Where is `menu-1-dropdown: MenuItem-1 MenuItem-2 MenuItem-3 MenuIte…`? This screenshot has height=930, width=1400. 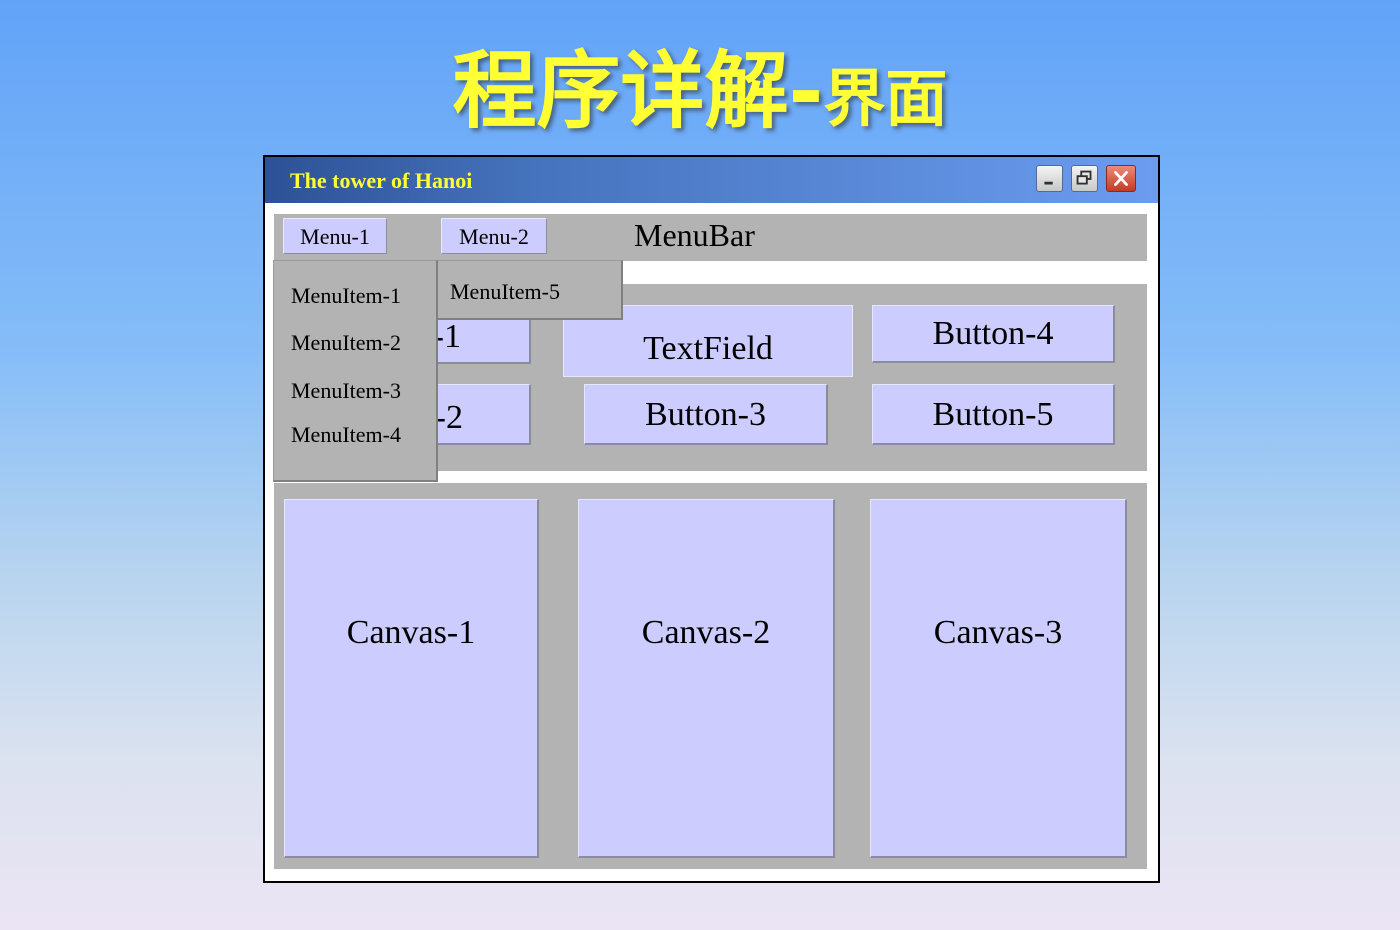 menu-1-dropdown: MenuItem-1 MenuItem-2 MenuItem-3 MenuIte… is located at coordinates (355, 371).